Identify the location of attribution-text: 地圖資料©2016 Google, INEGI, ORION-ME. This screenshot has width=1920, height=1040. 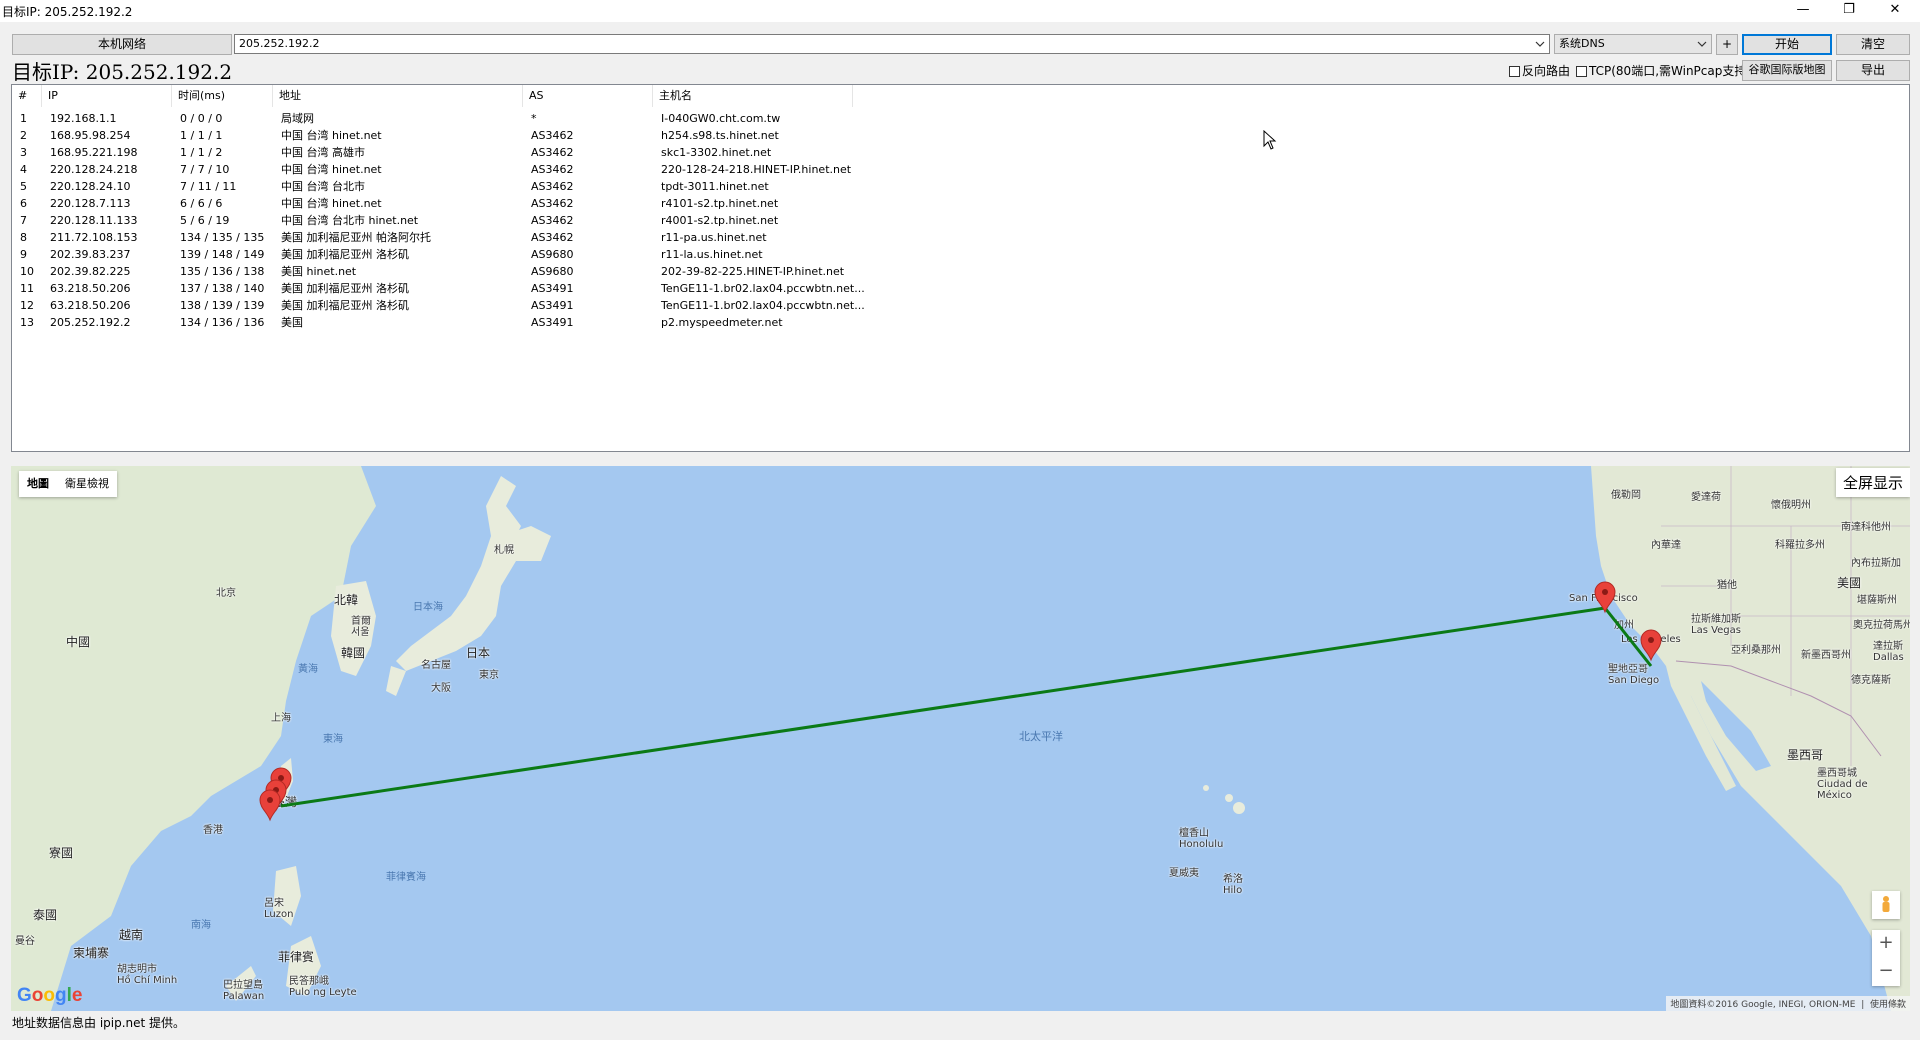
(1763, 1005).